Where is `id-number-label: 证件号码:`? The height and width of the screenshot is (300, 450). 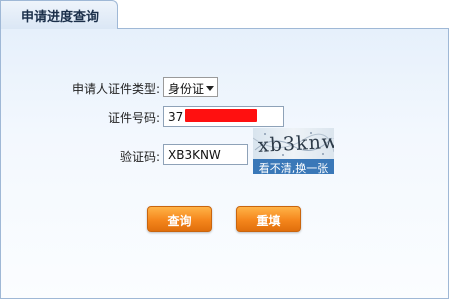
id-number-label: 证件号码: is located at coordinates (133, 118).